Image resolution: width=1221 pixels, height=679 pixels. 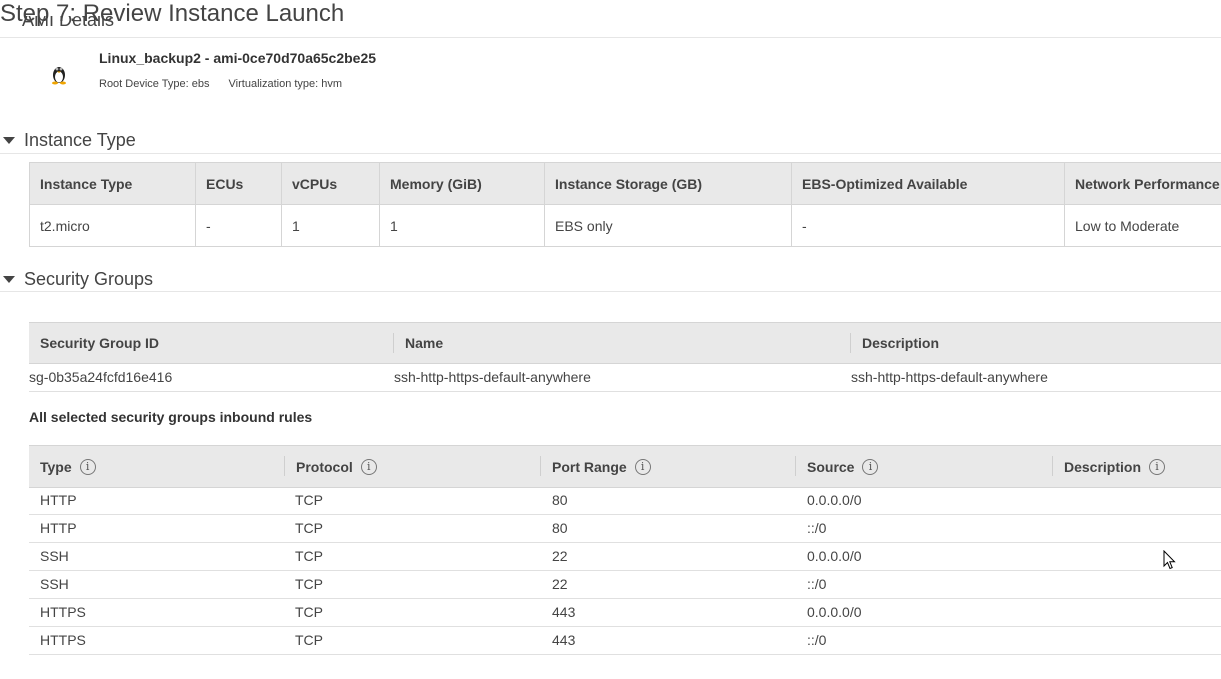 I want to click on col-memory: Memory (GiB), so click(x=462, y=183).